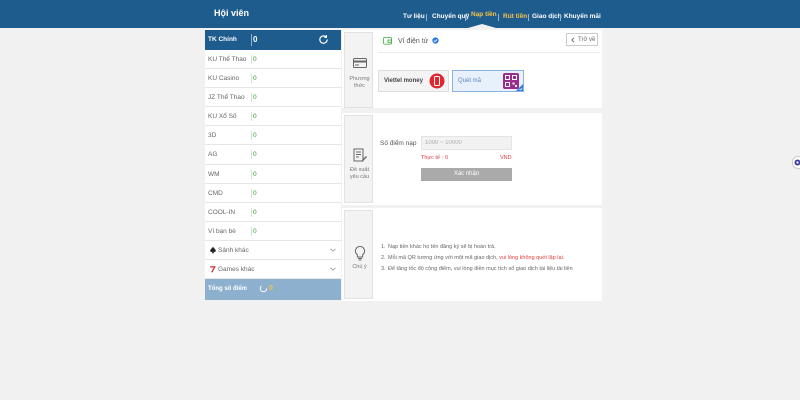 The height and width of the screenshot is (400, 800). What do you see at coordinates (227, 289) in the screenshot?
I see `total-points-label: Tổng số điểm` at bounding box center [227, 289].